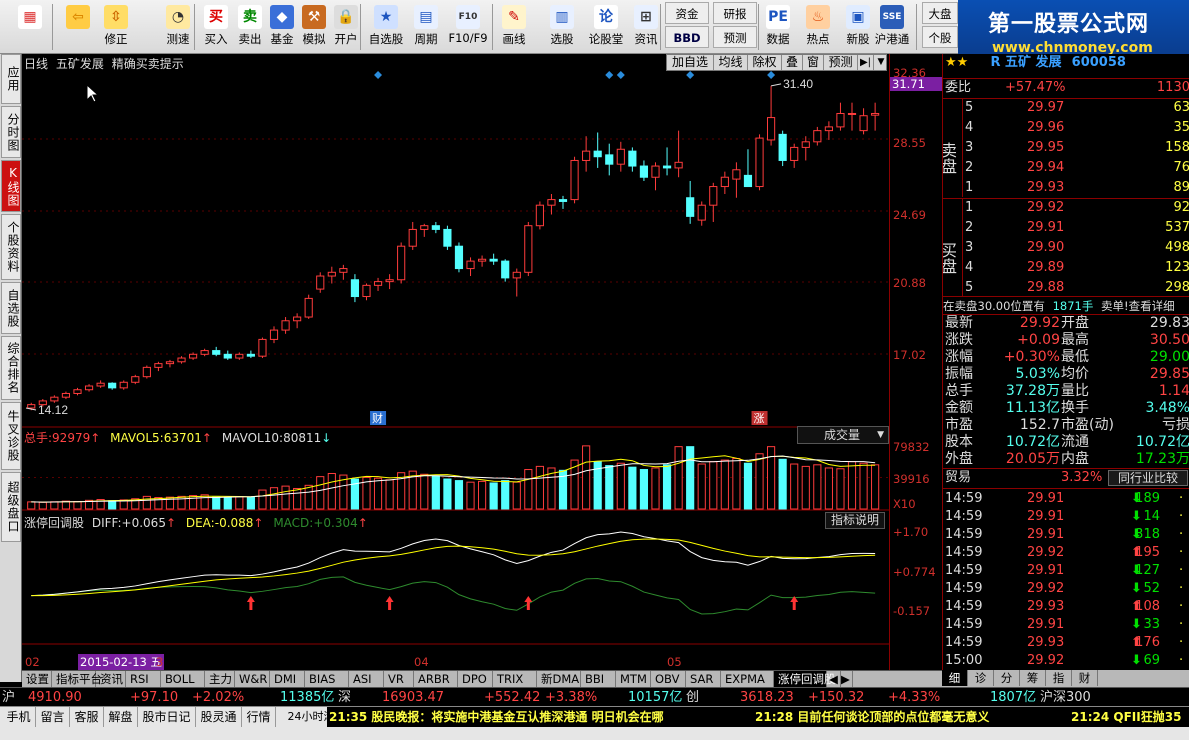  I want to click on left-tab-1: 分时图, so click(11, 132).